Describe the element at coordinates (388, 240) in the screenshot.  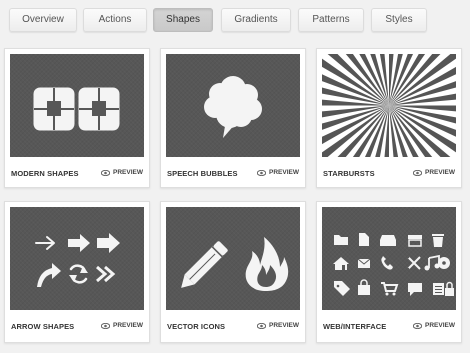
I see `inbox-icon` at that location.